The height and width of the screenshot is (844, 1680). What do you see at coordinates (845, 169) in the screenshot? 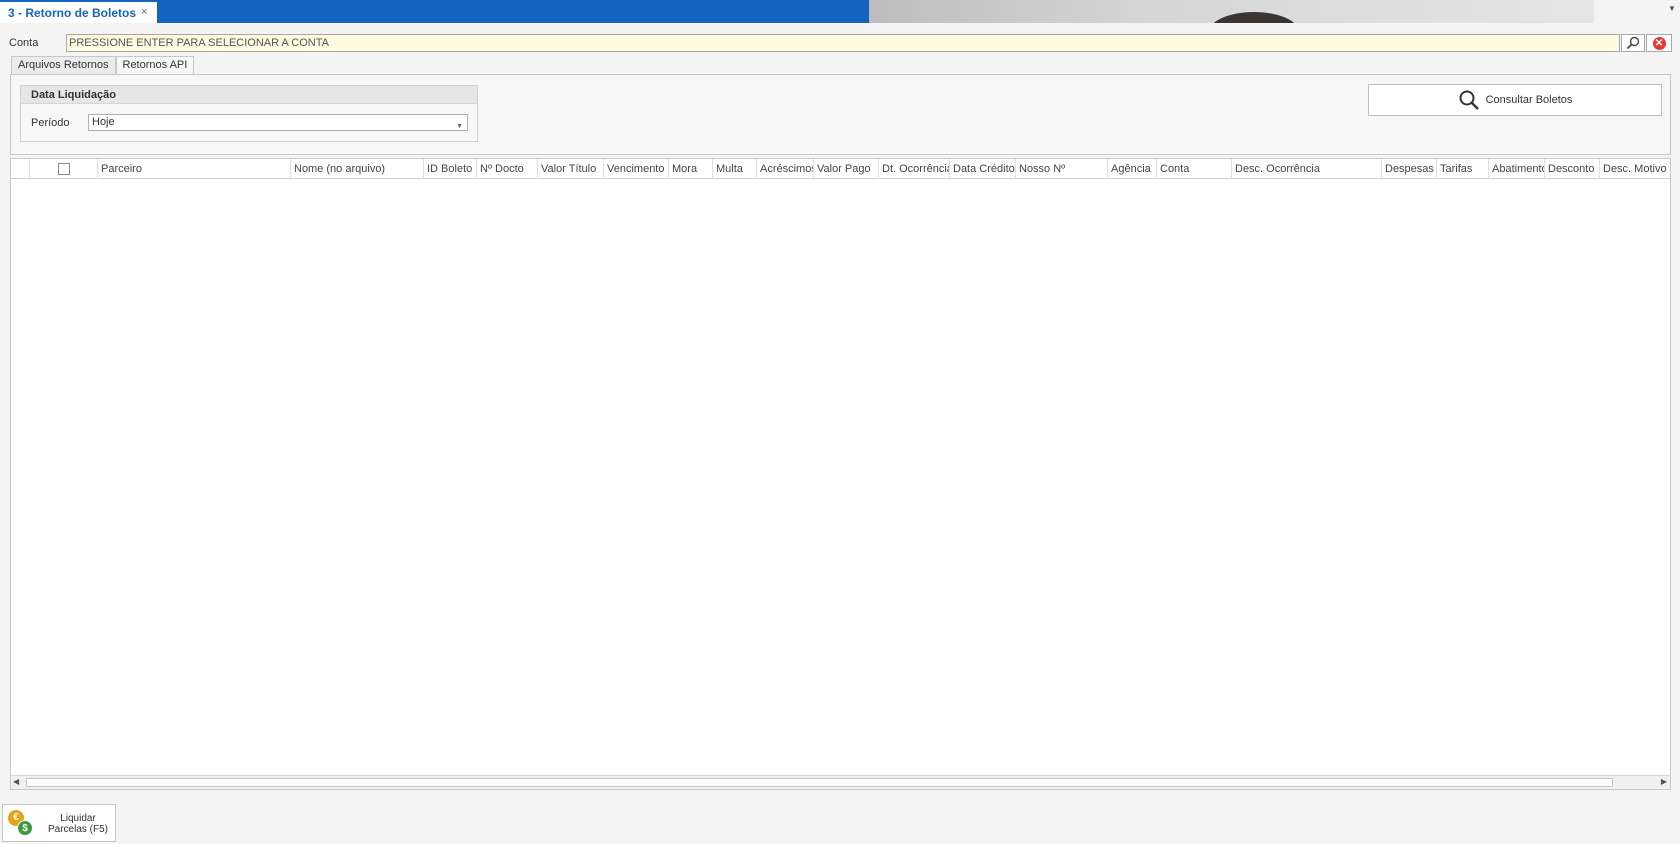
I see `column-header: Valor Pago` at bounding box center [845, 169].